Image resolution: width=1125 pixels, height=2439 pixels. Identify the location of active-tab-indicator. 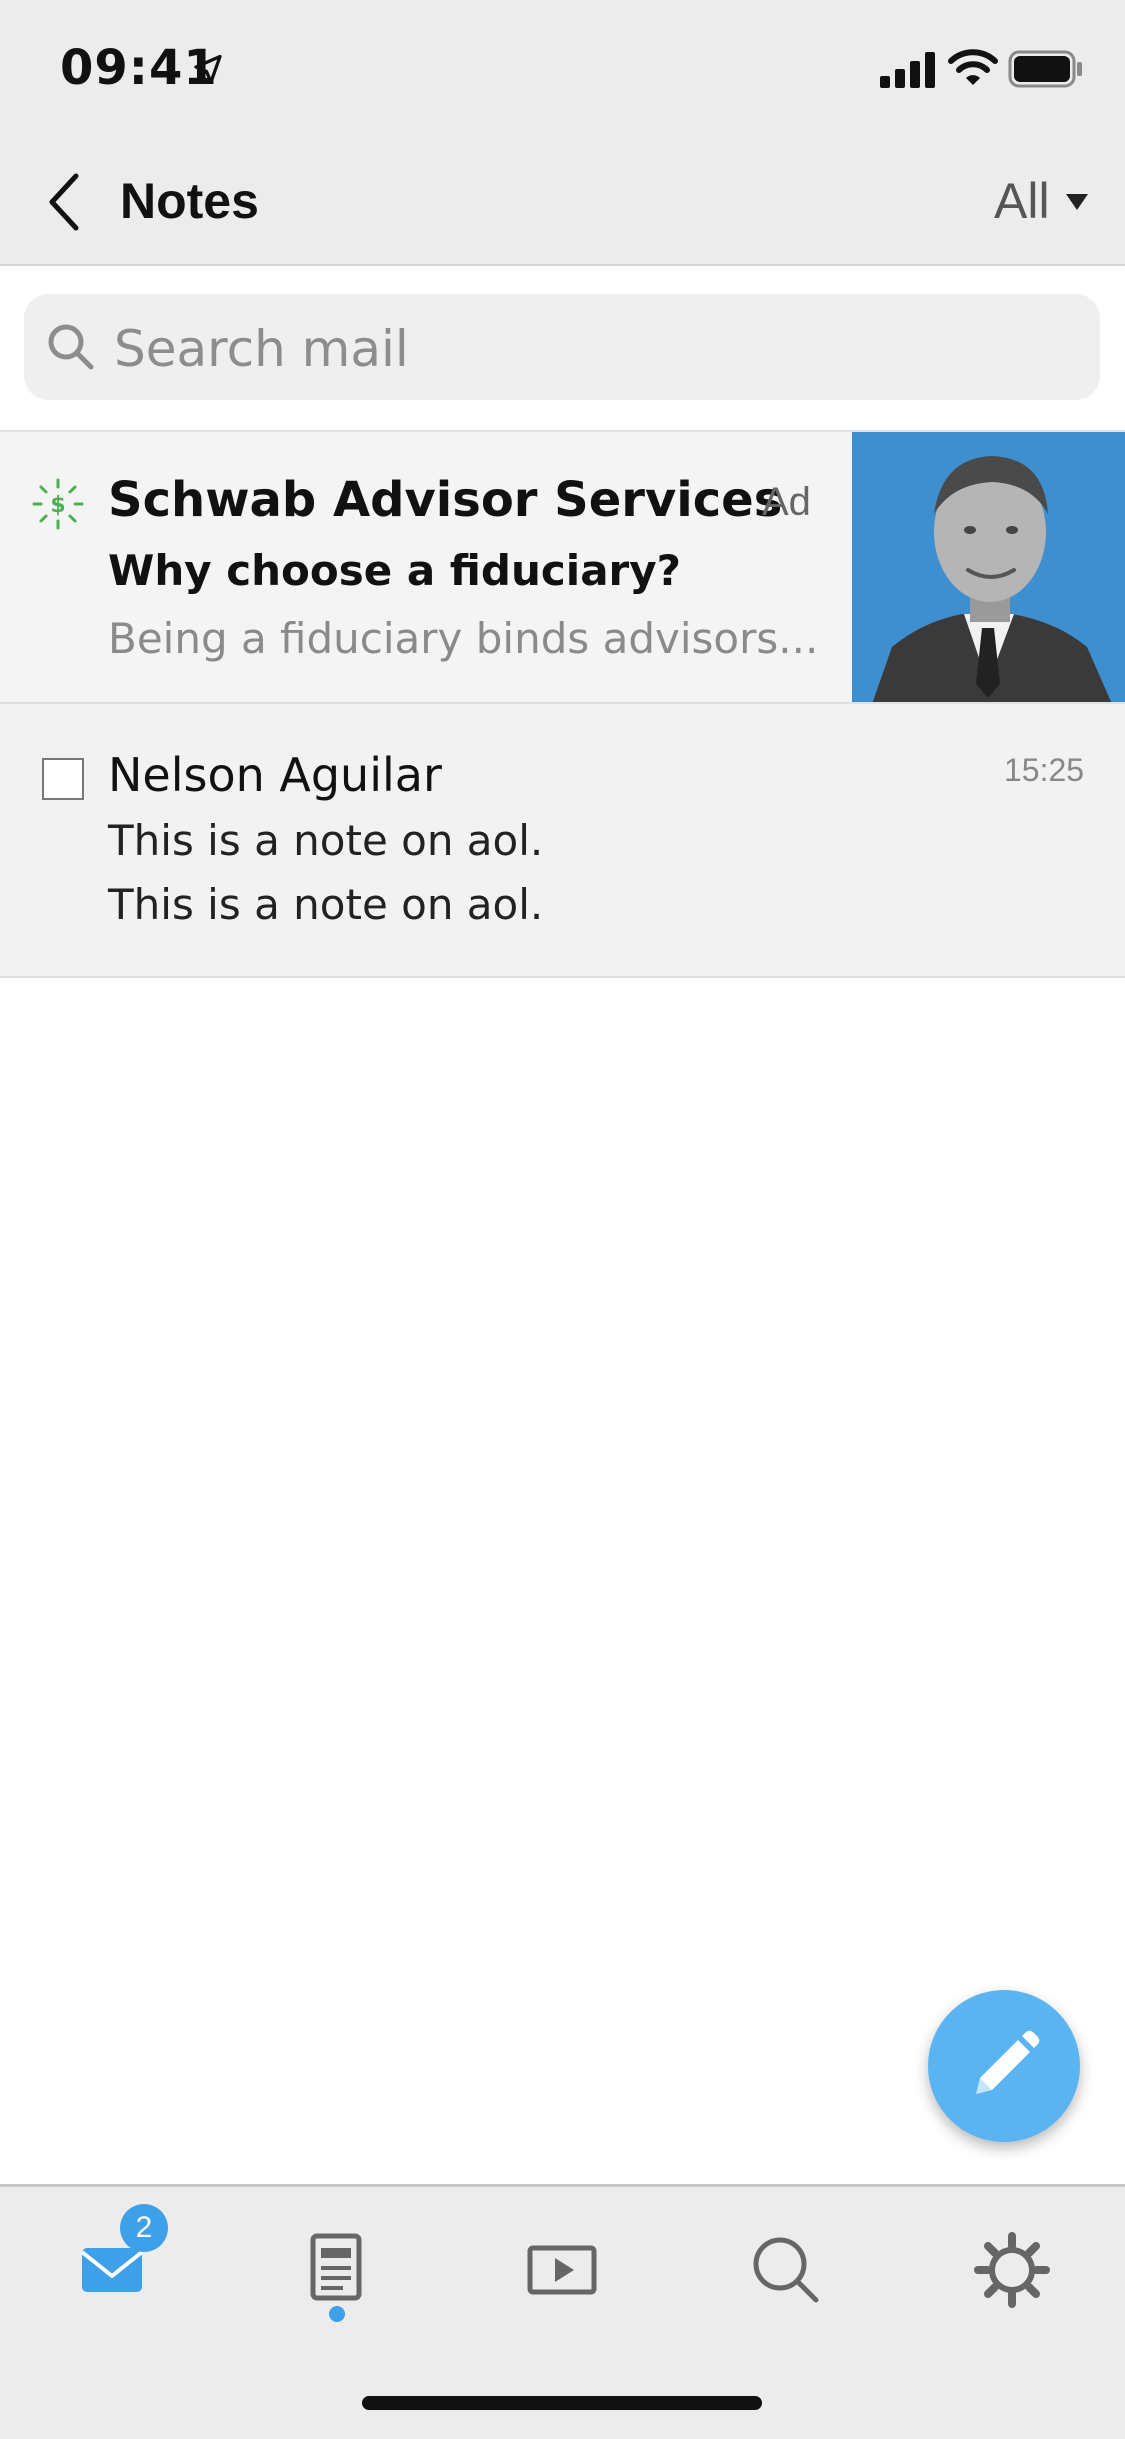
(337, 2314).